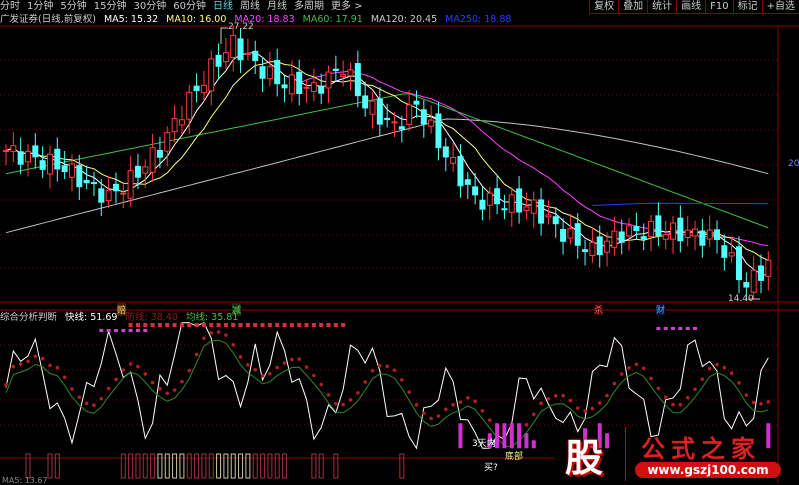  I want to click on bottom-ma-info: MA5: 13.67, so click(25, 480).